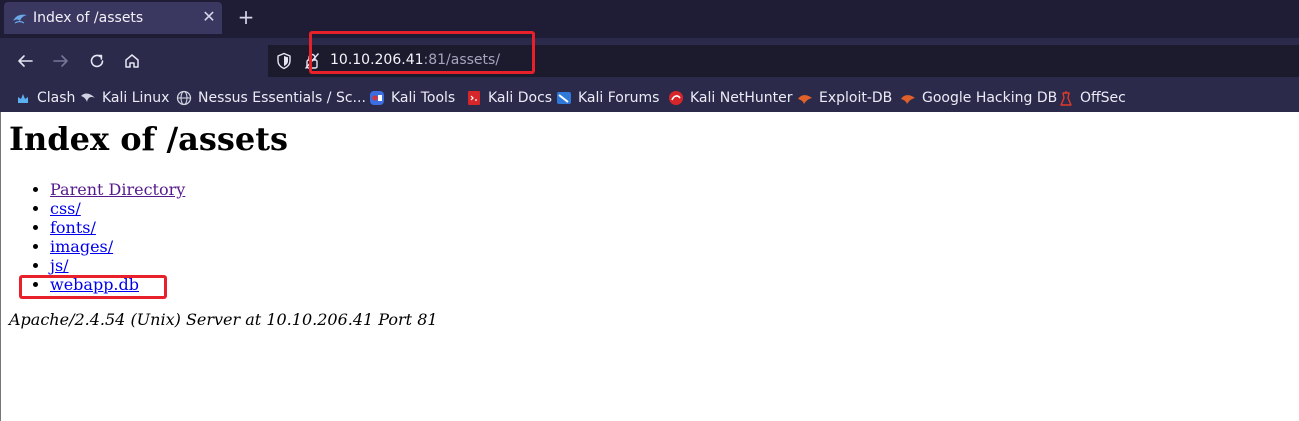 The width and height of the screenshot is (1299, 421). What do you see at coordinates (117, 227) in the screenshot?
I see `list-item: fonts/` at bounding box center [117, 227].